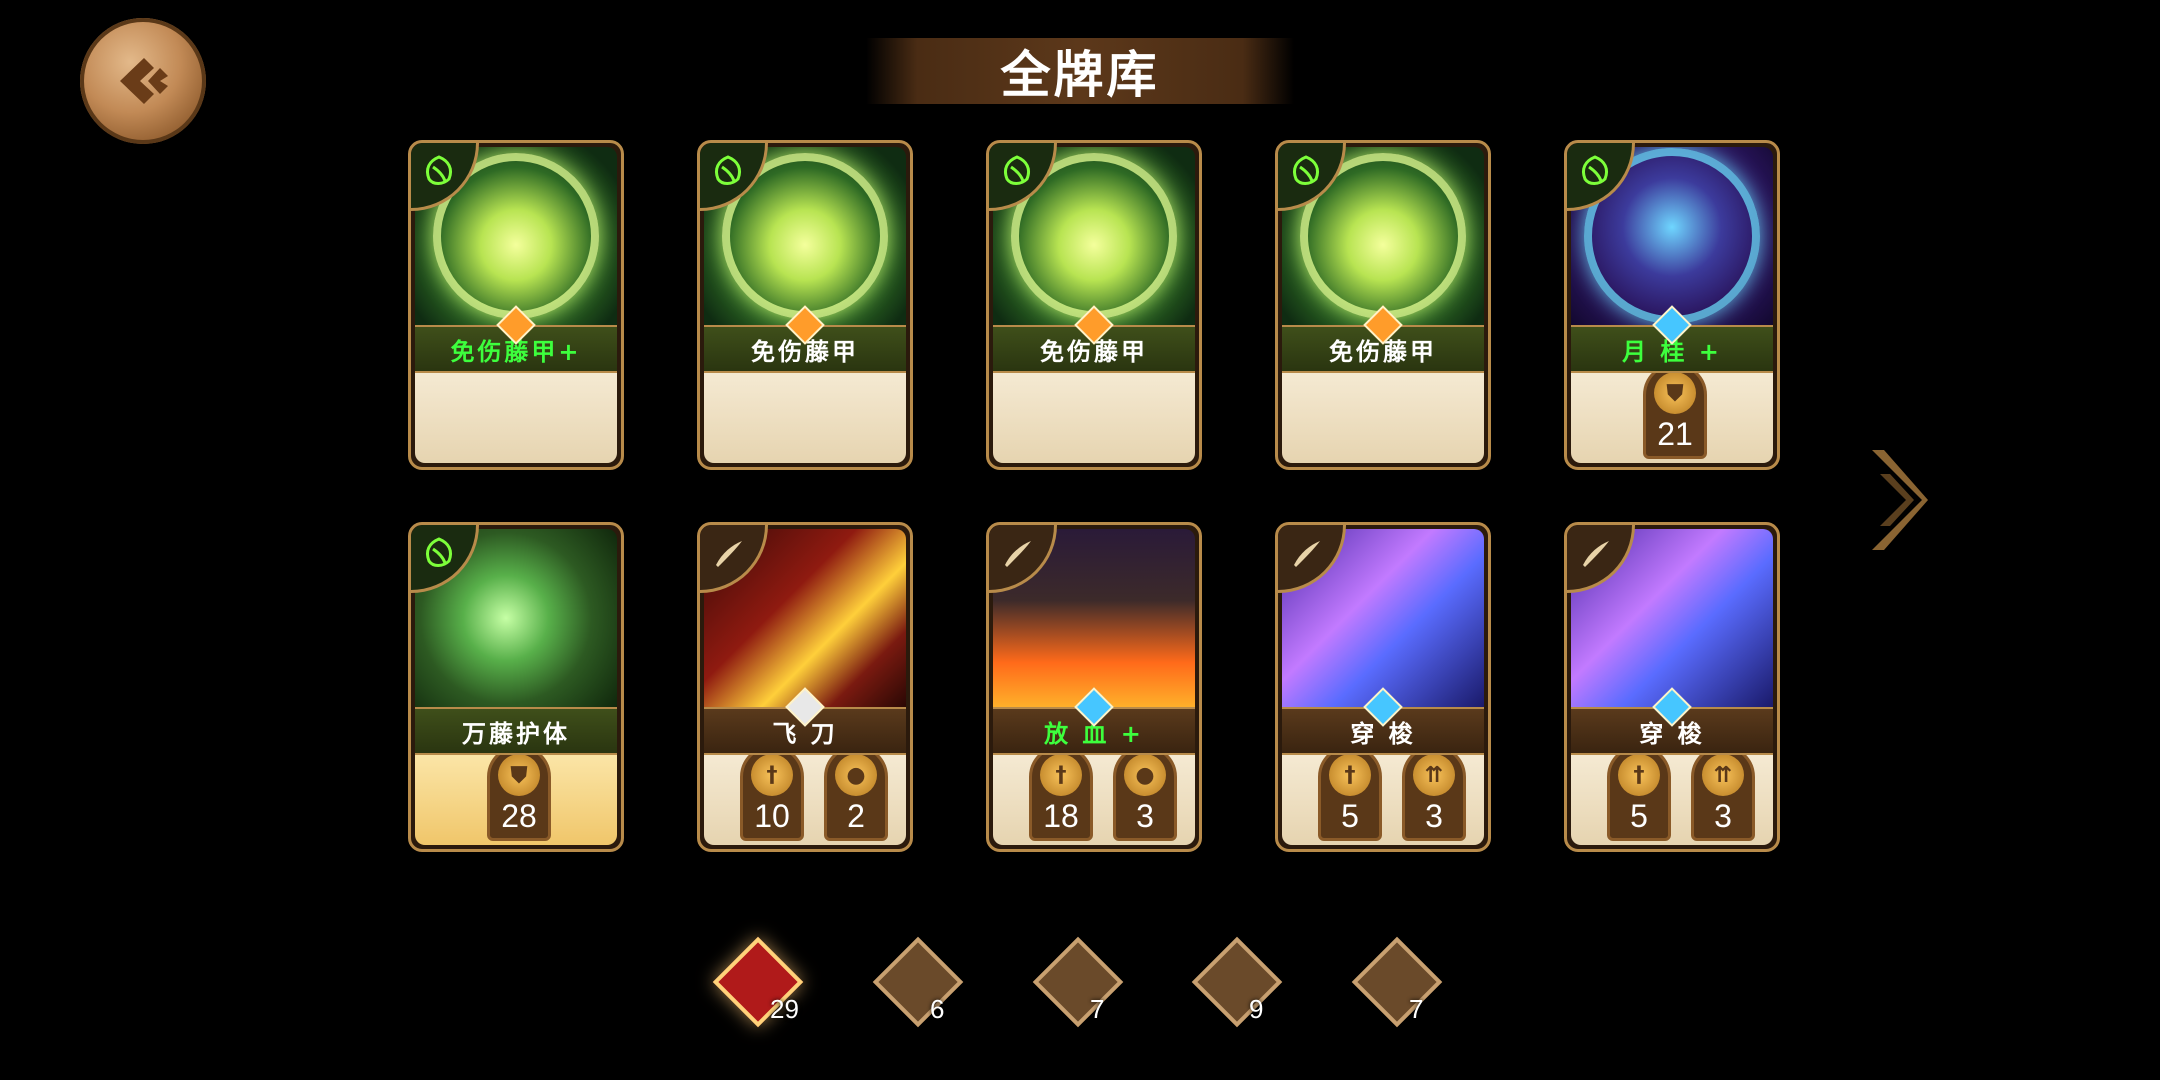  What do you see at coordinates (519, 816) in the screenshot?
I see `stat-value: 28` at bounding box center [519, 816].